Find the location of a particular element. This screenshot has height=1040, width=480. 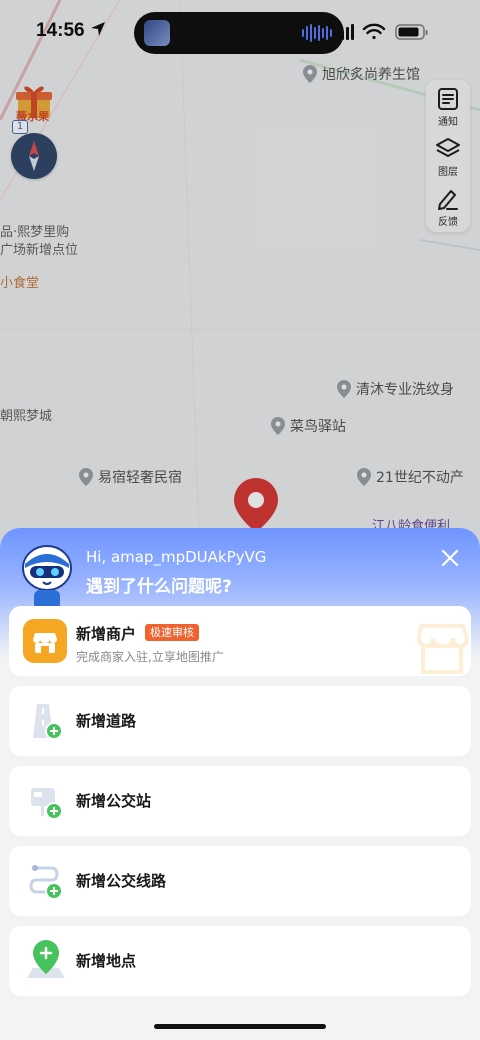

question-title: 遇到了什么问题呢? is located at coordinates (159, 587).